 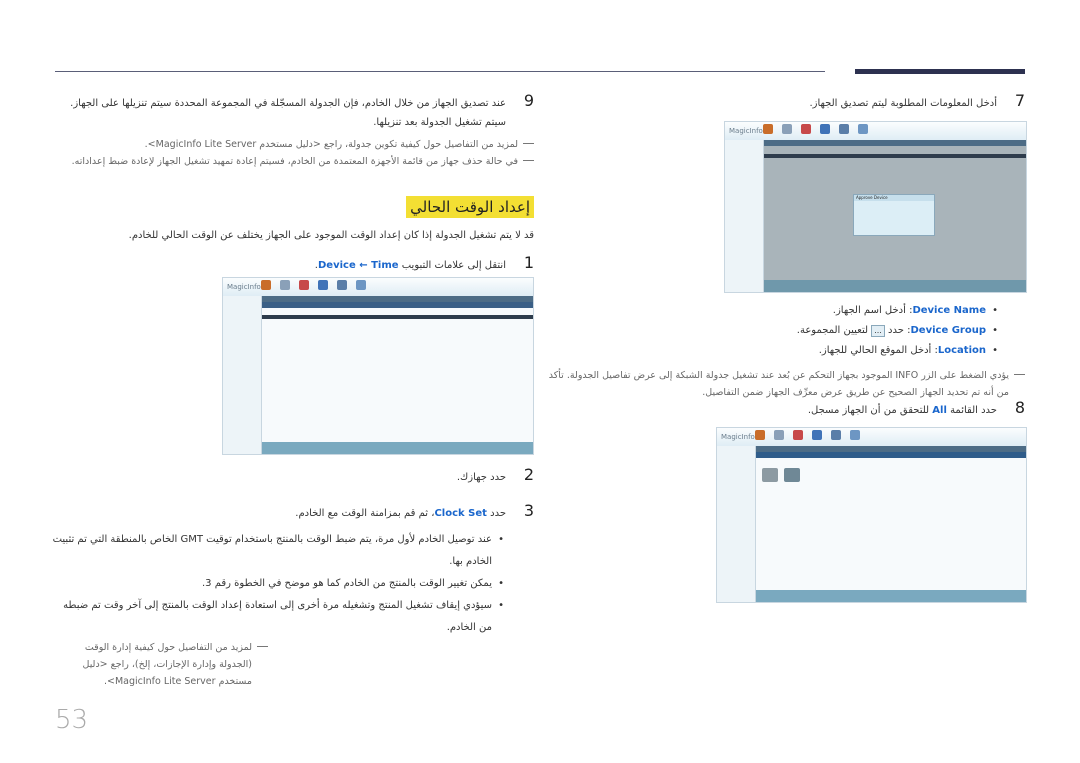 What do you see at coordinates (495, 474) in the screenshot?
I see `step-2: 2 حدد جهازك.` at bounding box center [495, 474].